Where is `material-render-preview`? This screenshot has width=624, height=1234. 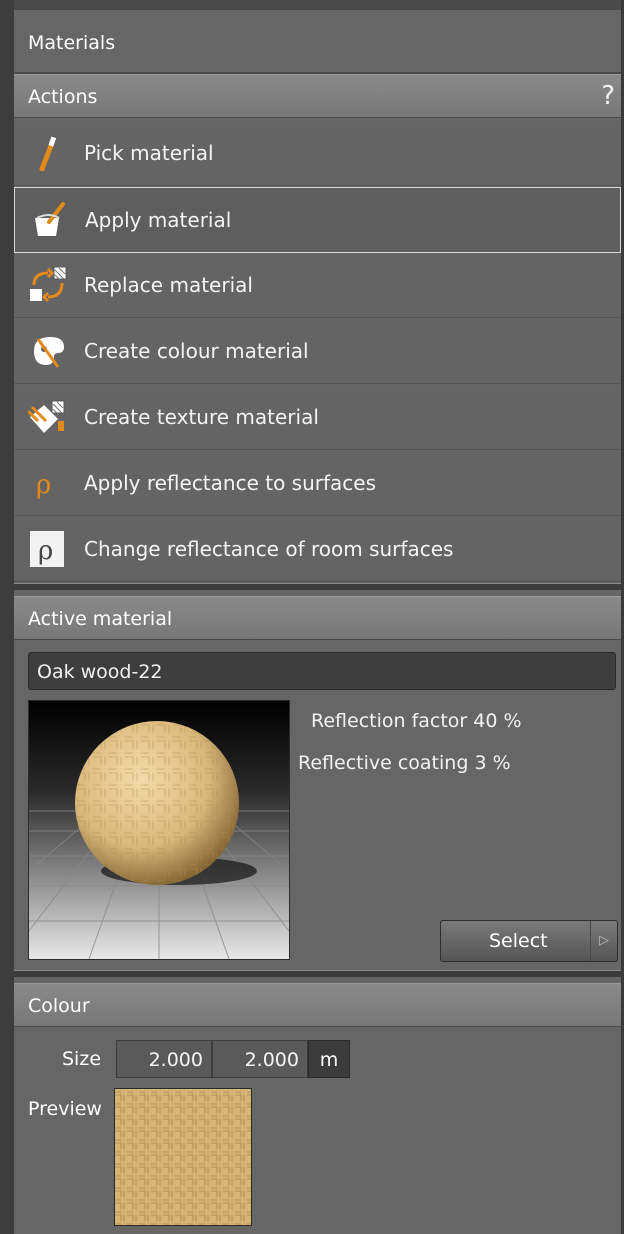
material-render-preview is located at coordinates (159, 830).